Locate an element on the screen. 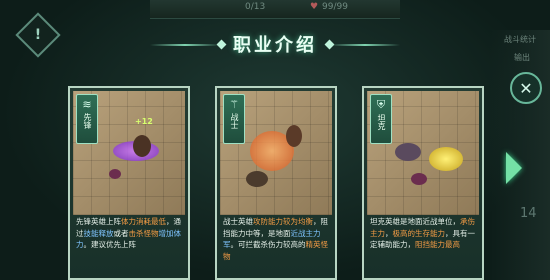 This screenshot has width=550, height=280. role-label: 战士 is located at coordinates (234, 121).